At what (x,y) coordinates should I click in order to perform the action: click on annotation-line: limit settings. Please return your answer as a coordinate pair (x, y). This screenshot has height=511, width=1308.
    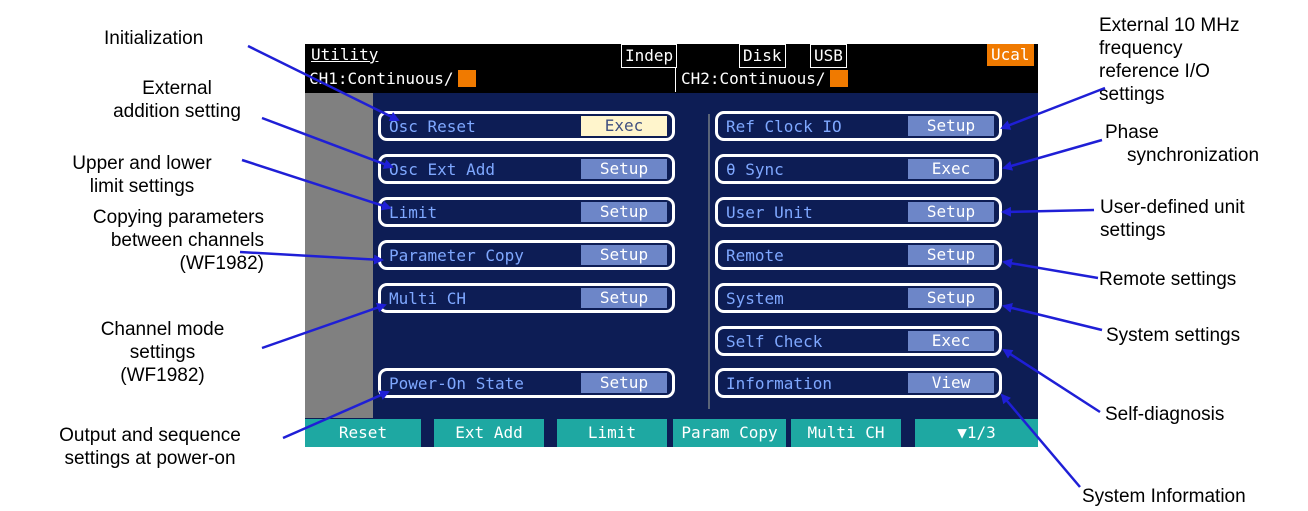
    Looking at the image, I should click on (142, 186).